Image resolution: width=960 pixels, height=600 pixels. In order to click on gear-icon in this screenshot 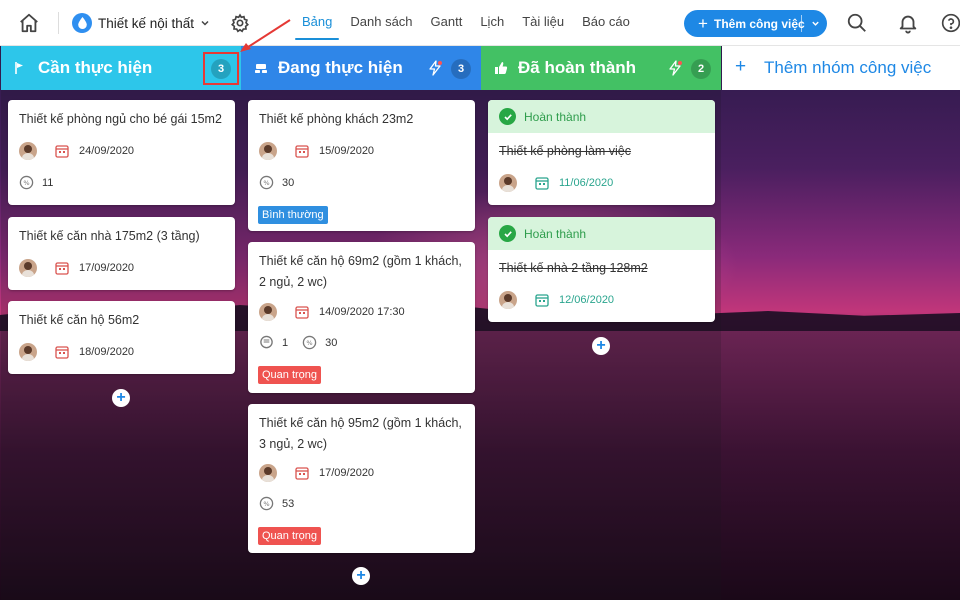, I will do `click(240, 23)`.